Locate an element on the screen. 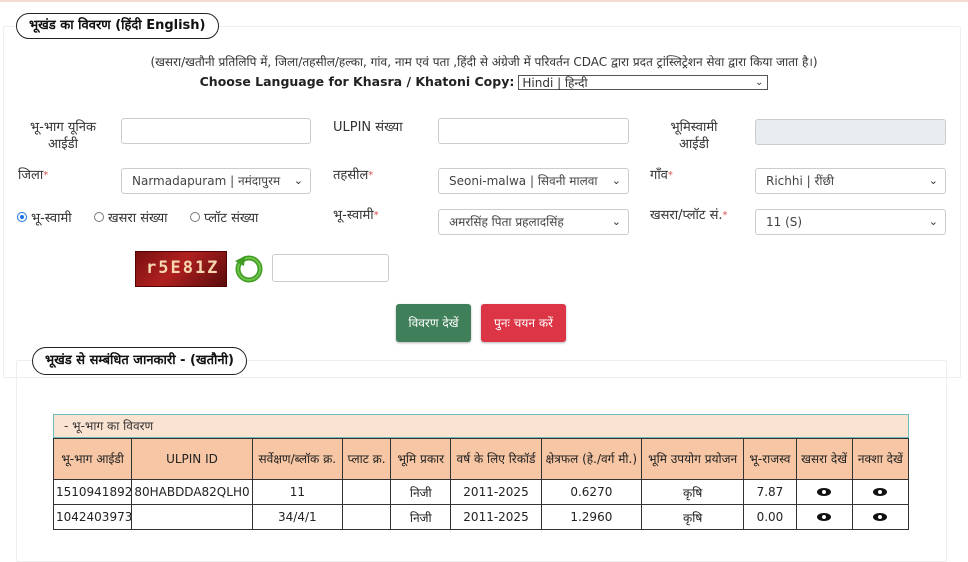  bhoomiswami-id-input is located at coordinates (850, 132).